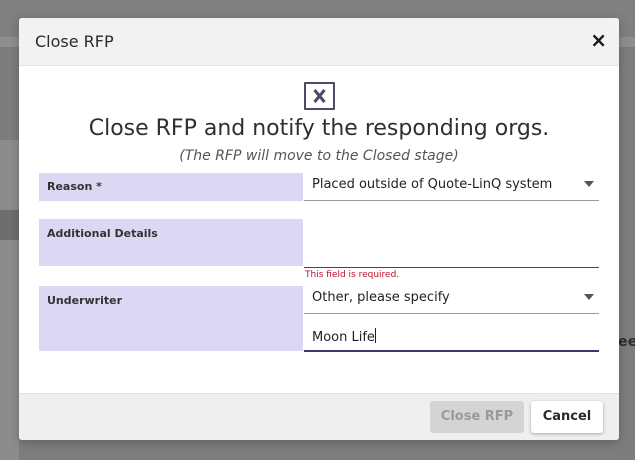 This screenshot has width=635, height=460. What do you see at coordinates (9, 300) in the screenshot?
I see `background-side-panel` at bounding box center [9, 300].